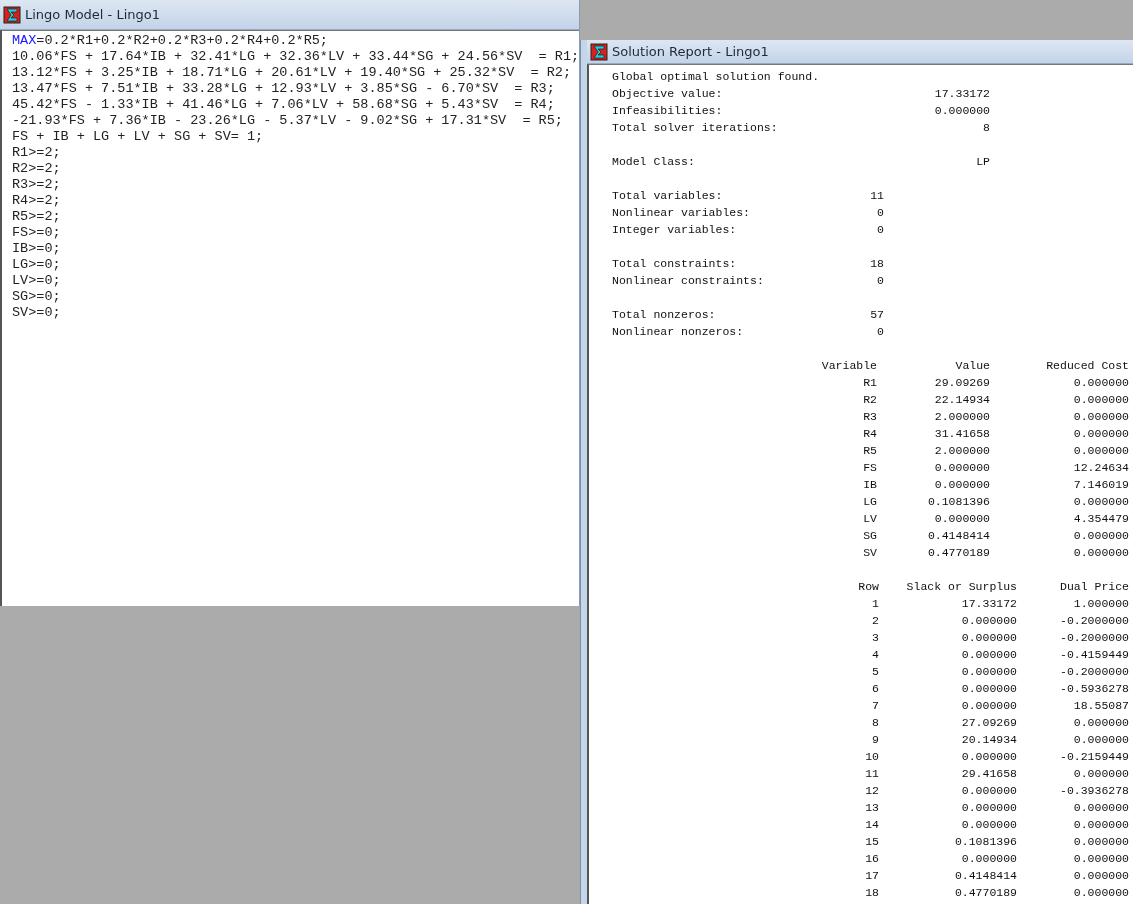 This screenshot has width=1133, height=904. Describe the element at coordinates (872, 824) in the screenshot. I see `table-cell: 14` at that location.